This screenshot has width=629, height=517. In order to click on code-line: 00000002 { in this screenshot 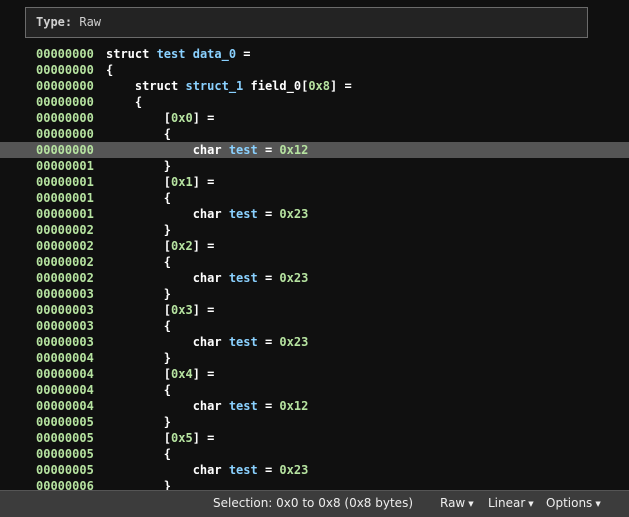, I will do `click(314, 262)`.